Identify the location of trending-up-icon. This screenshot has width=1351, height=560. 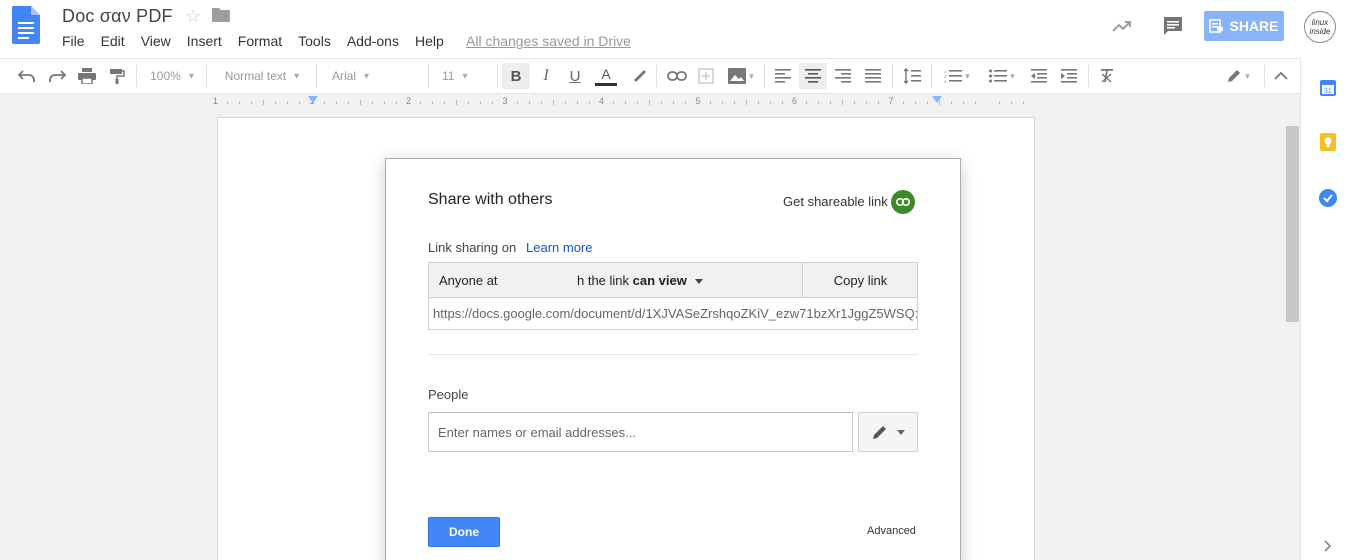
(1122, 26).